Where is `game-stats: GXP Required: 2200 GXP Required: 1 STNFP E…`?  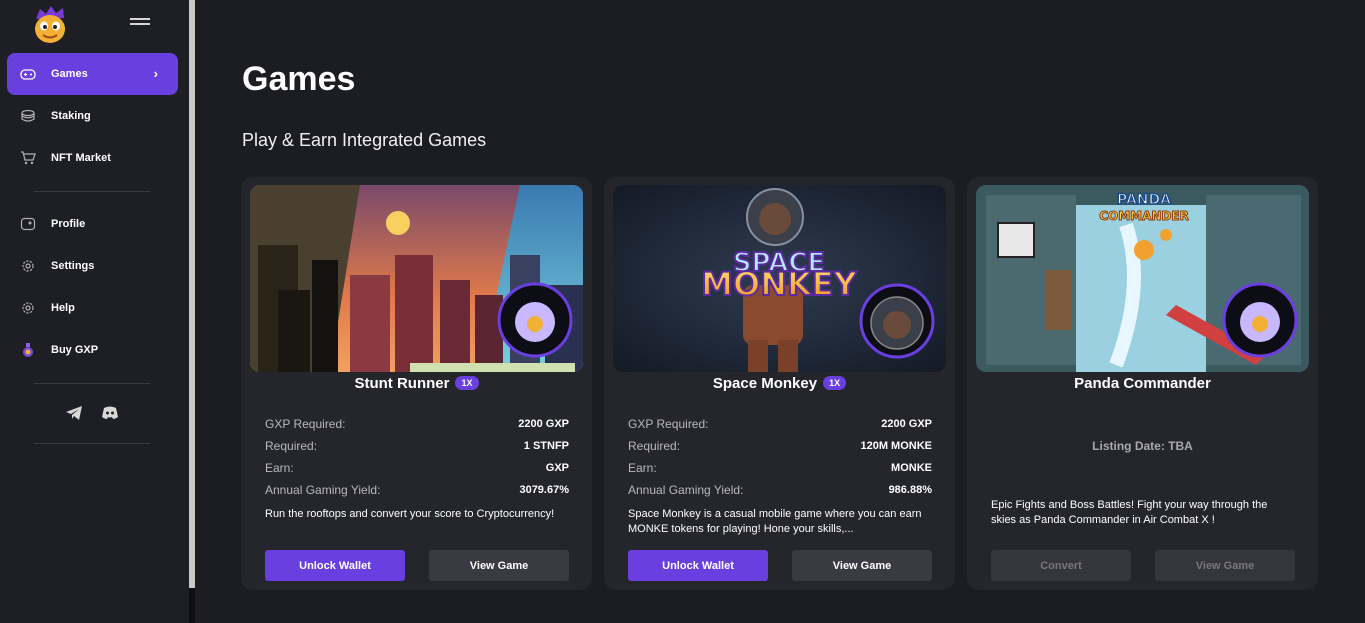
game-stats: GXP Required: 2200 GXP Required: 1 STNFP E… is located at coordinates (417, 457).